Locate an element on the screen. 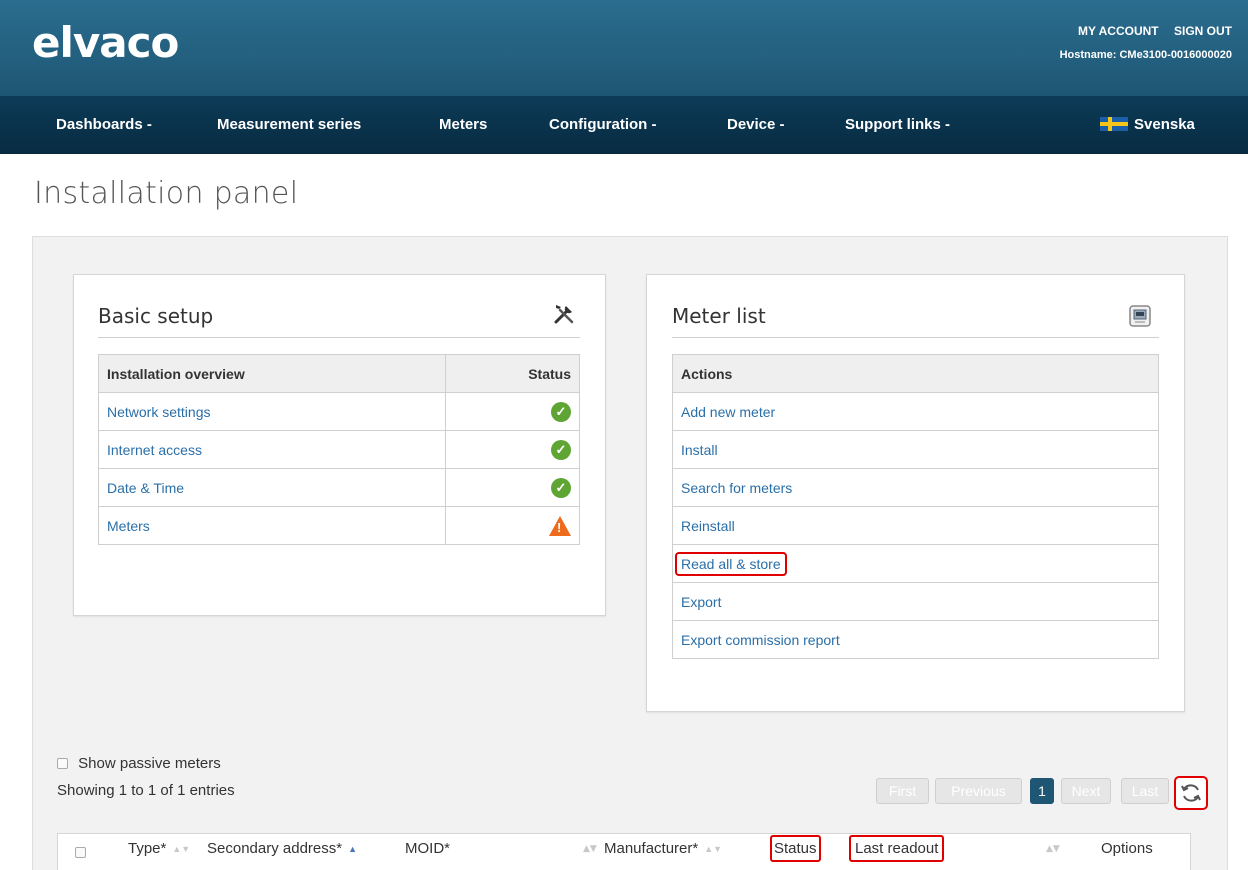 This screenshot has height=870, width=1248. entries-info: Showing 1 to 1 of 1 entries is located at coordinates (146, 790).